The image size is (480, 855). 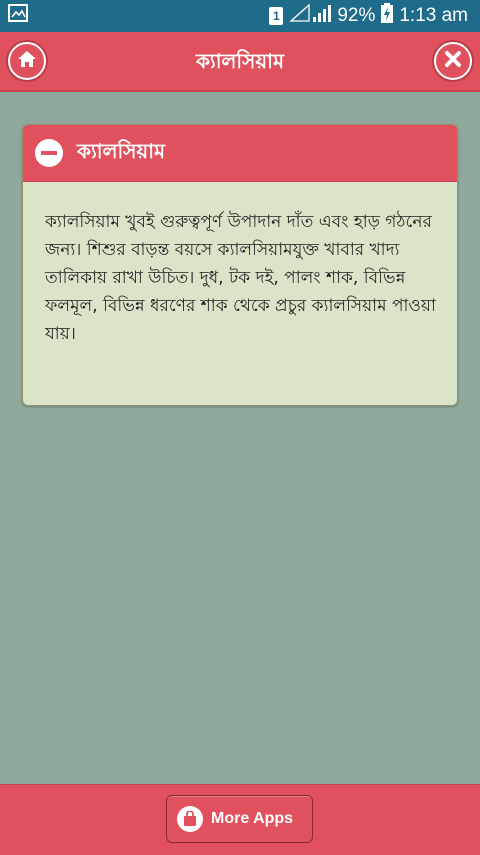 I want to click on page-title: ক্যালসিয়াম, so click(x=240, y=61).